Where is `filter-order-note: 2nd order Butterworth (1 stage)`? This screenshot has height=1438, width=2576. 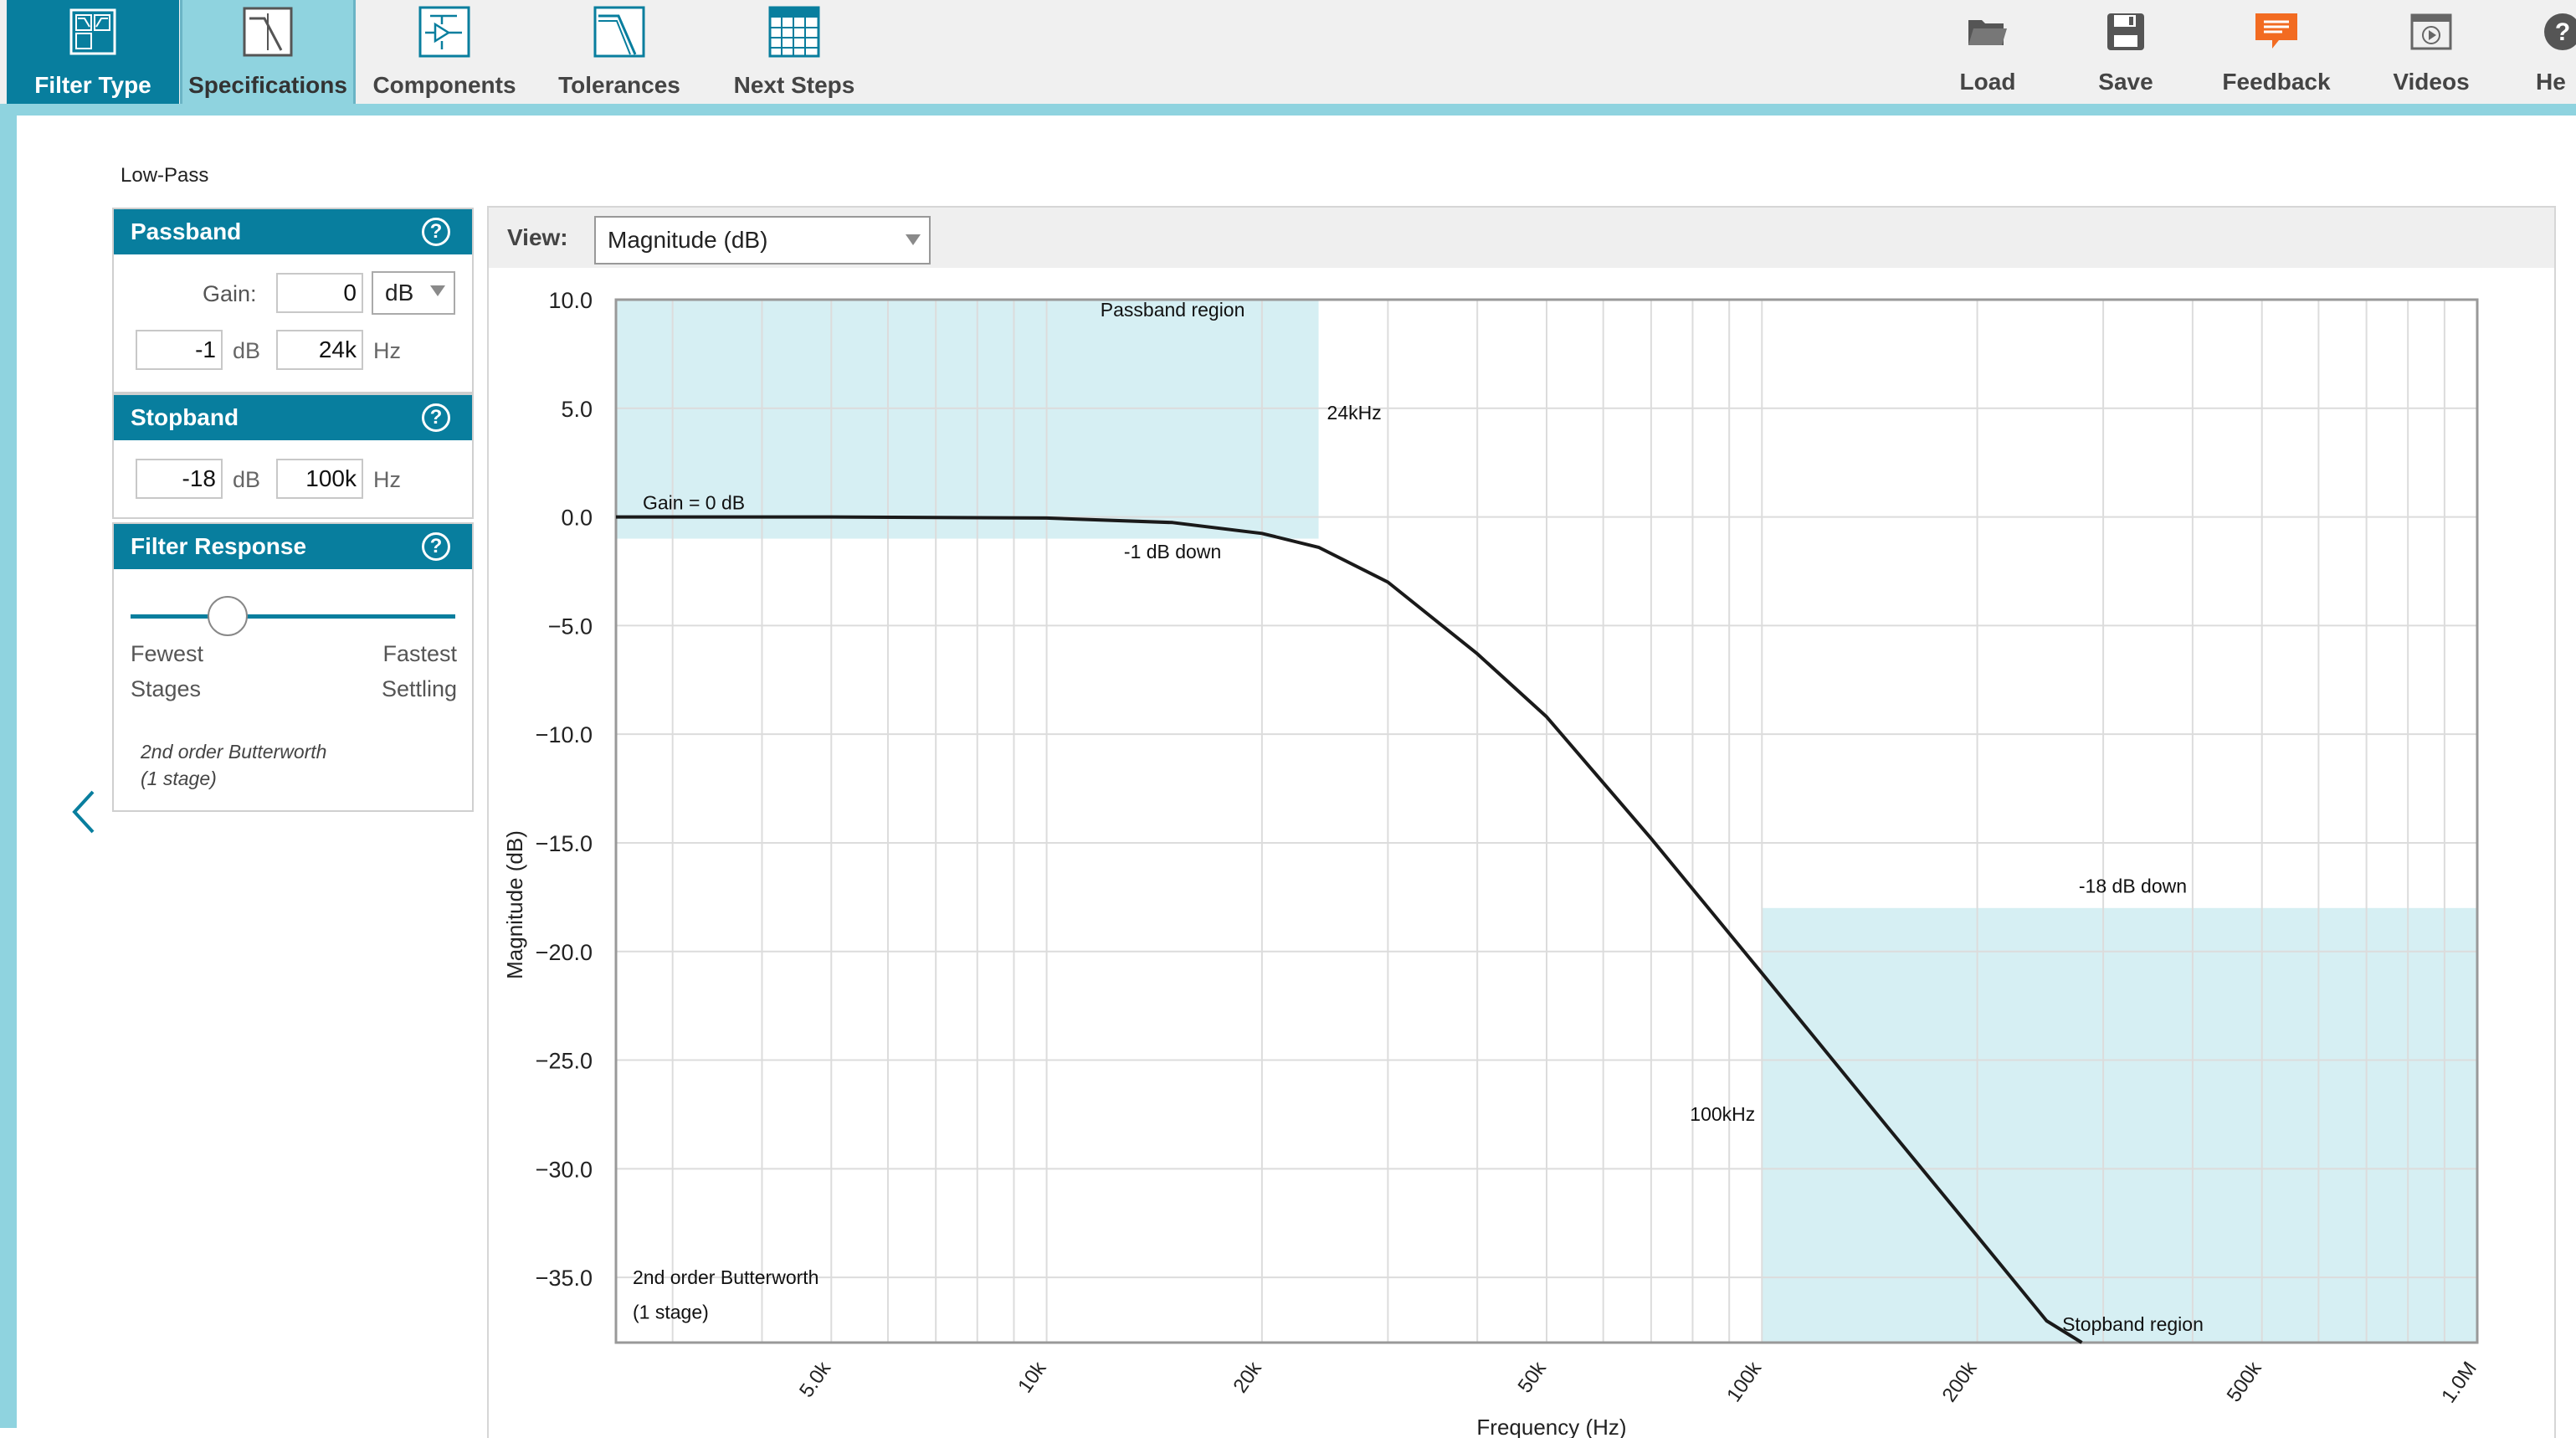
filter-order-note: 2nd order Butterworth (1 stage) is located at coordinates (233, 765).